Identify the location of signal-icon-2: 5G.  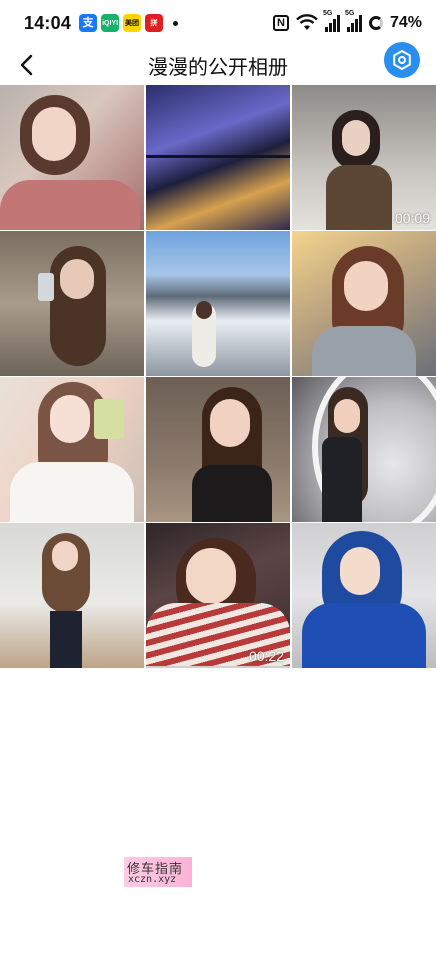
(353, 21).